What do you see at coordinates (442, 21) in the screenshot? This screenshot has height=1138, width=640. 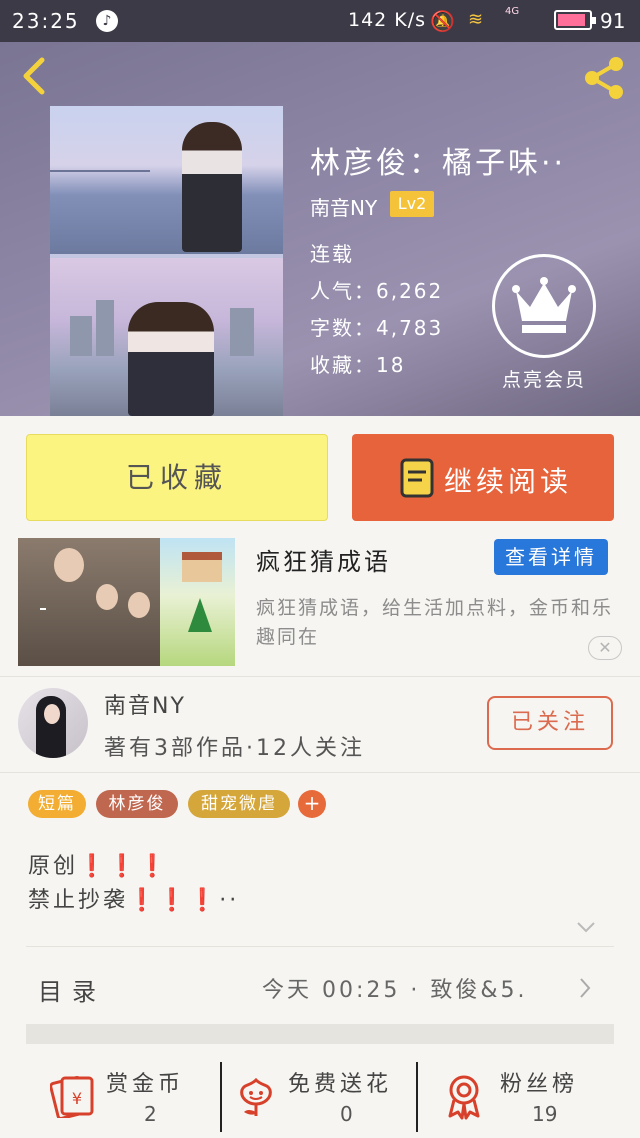 I see `mute-icon: 🔕` at bounding box center [442, 21].